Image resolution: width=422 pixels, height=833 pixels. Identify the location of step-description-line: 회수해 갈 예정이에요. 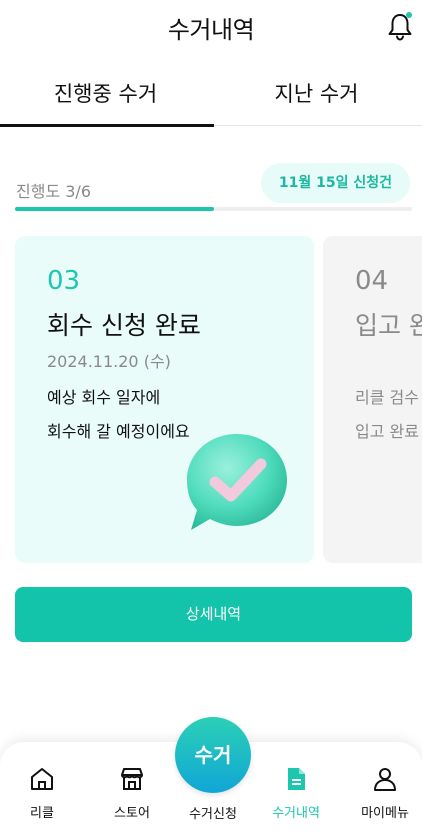
(118, 431).